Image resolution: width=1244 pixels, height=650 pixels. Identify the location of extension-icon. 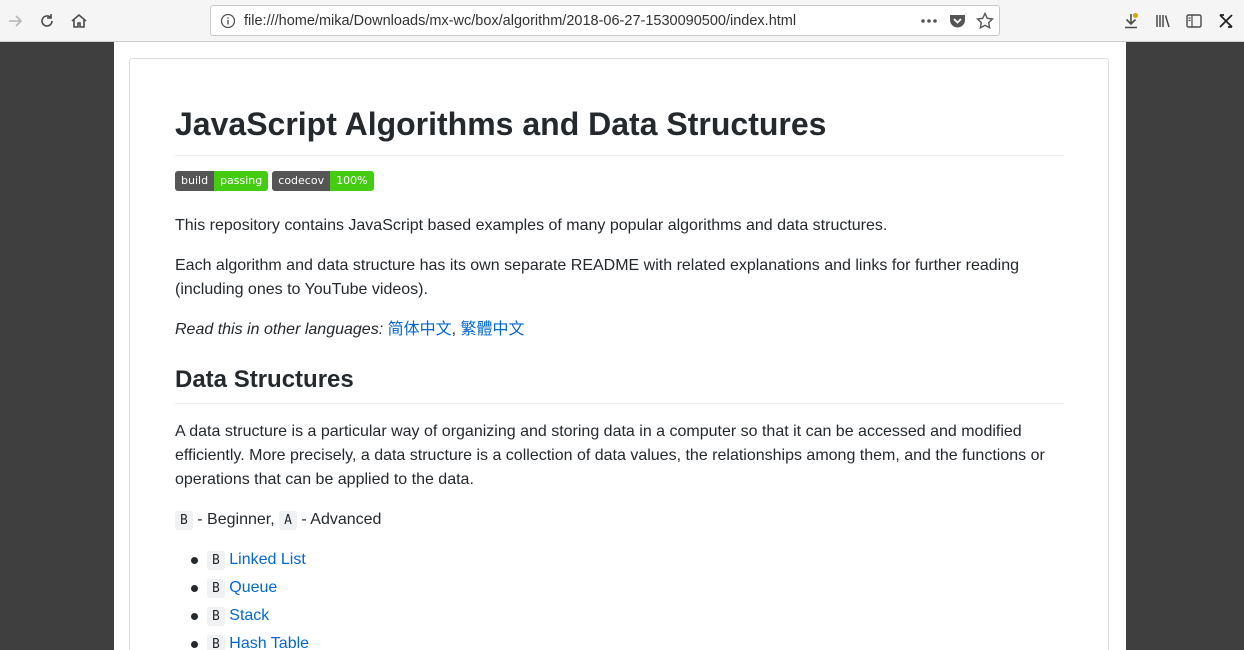
(1226, 21).